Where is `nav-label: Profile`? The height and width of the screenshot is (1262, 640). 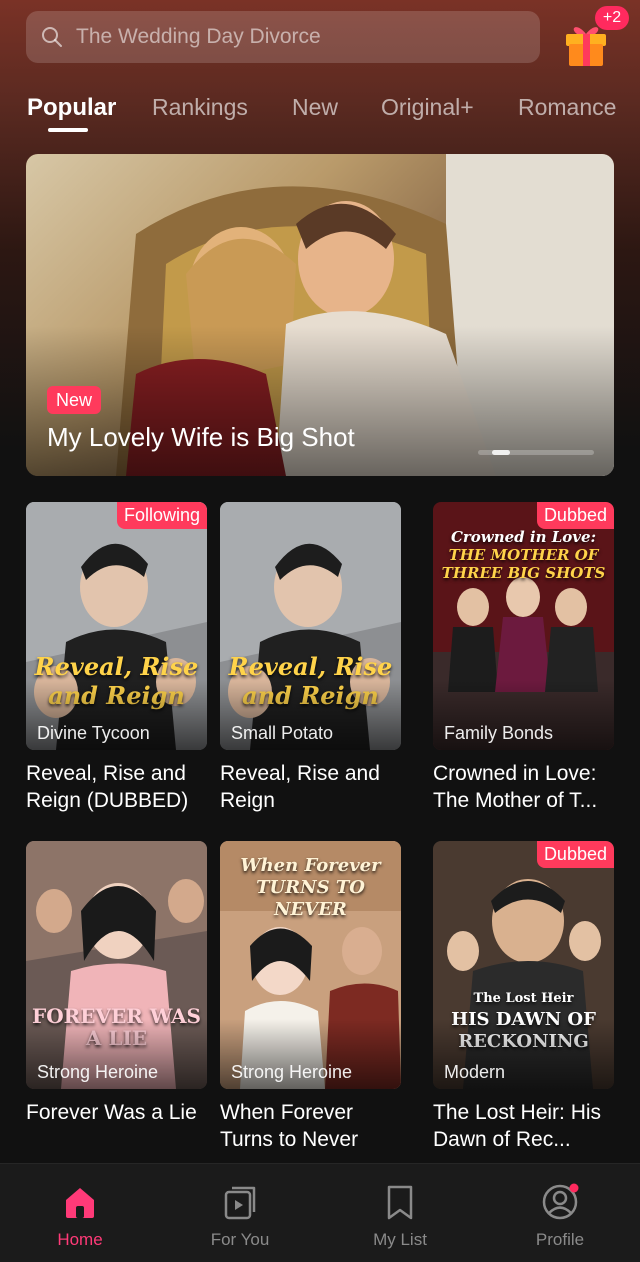
nav-label: Profile is located at coordinates (560, 1239).